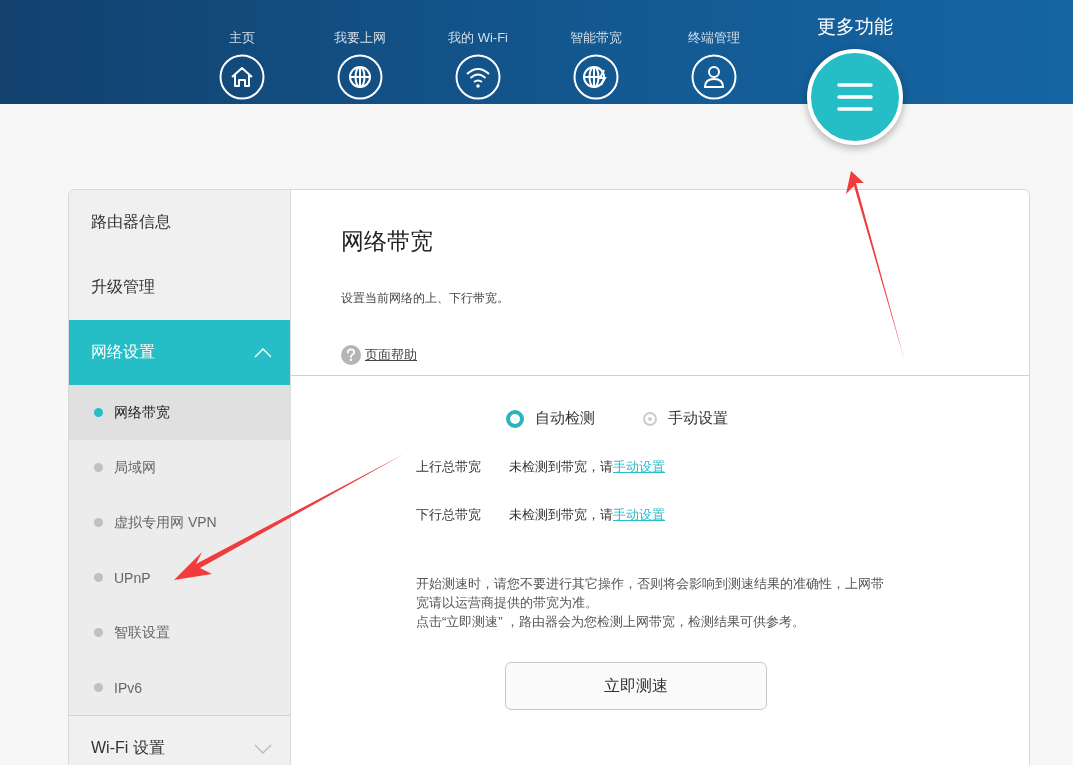 The image size is (1073, 765). What do you see at coordinates (179, 222) in the screenshot?
I see `sidebar-item: 路由器信息` at bounding box center [179, 222].